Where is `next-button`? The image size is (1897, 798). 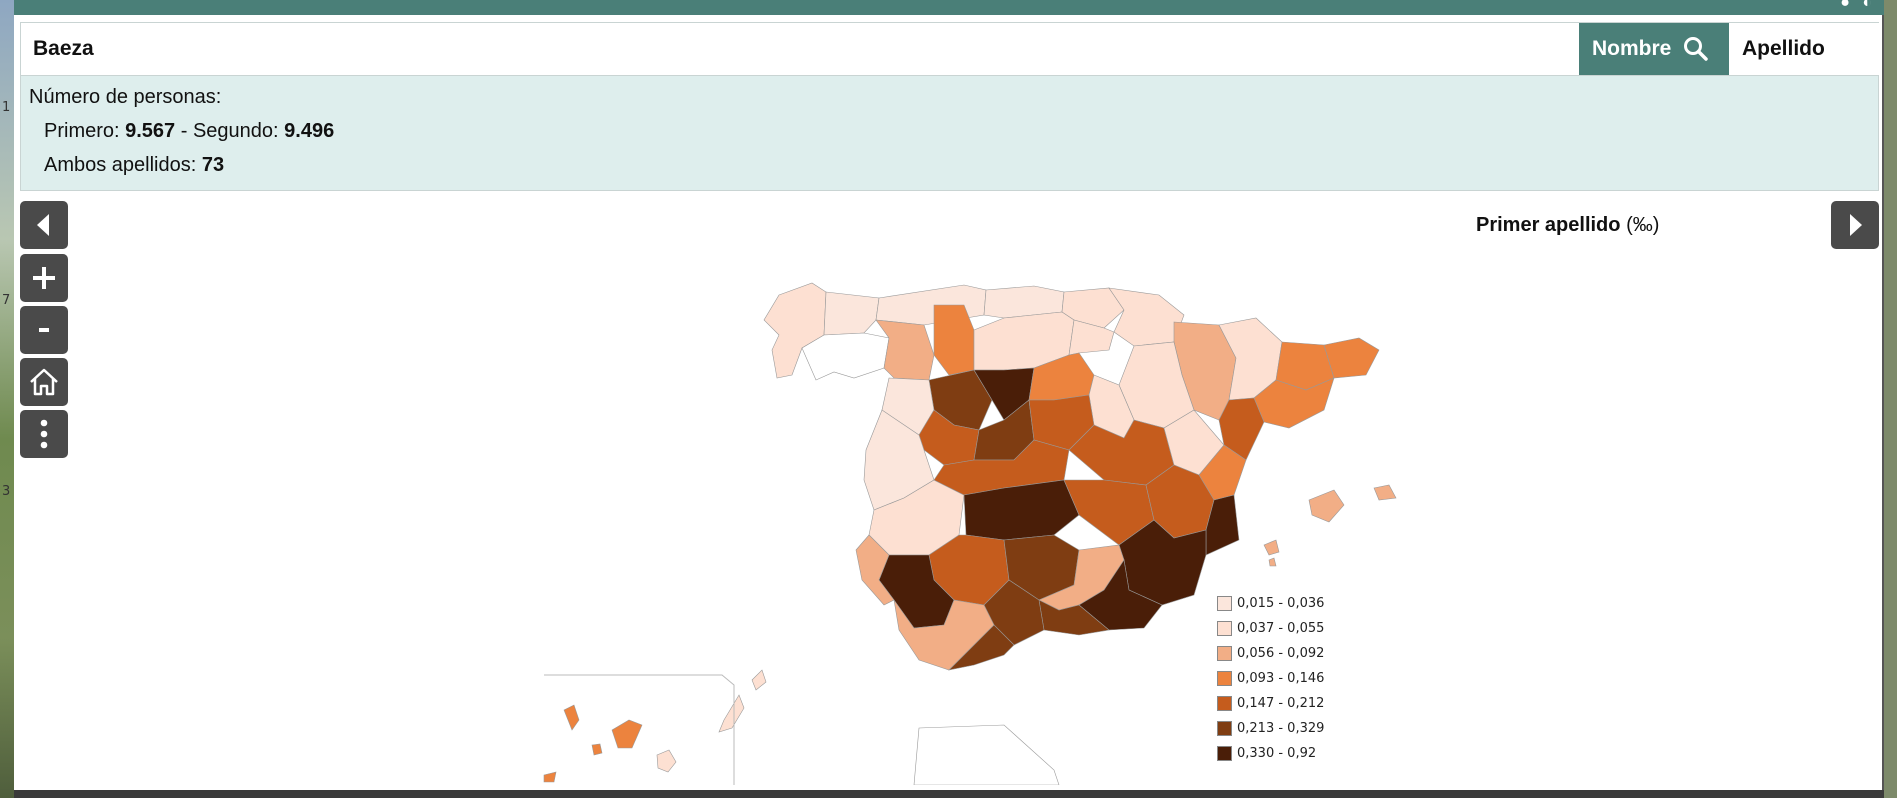 next-button is located at coordinates (1855, 225).